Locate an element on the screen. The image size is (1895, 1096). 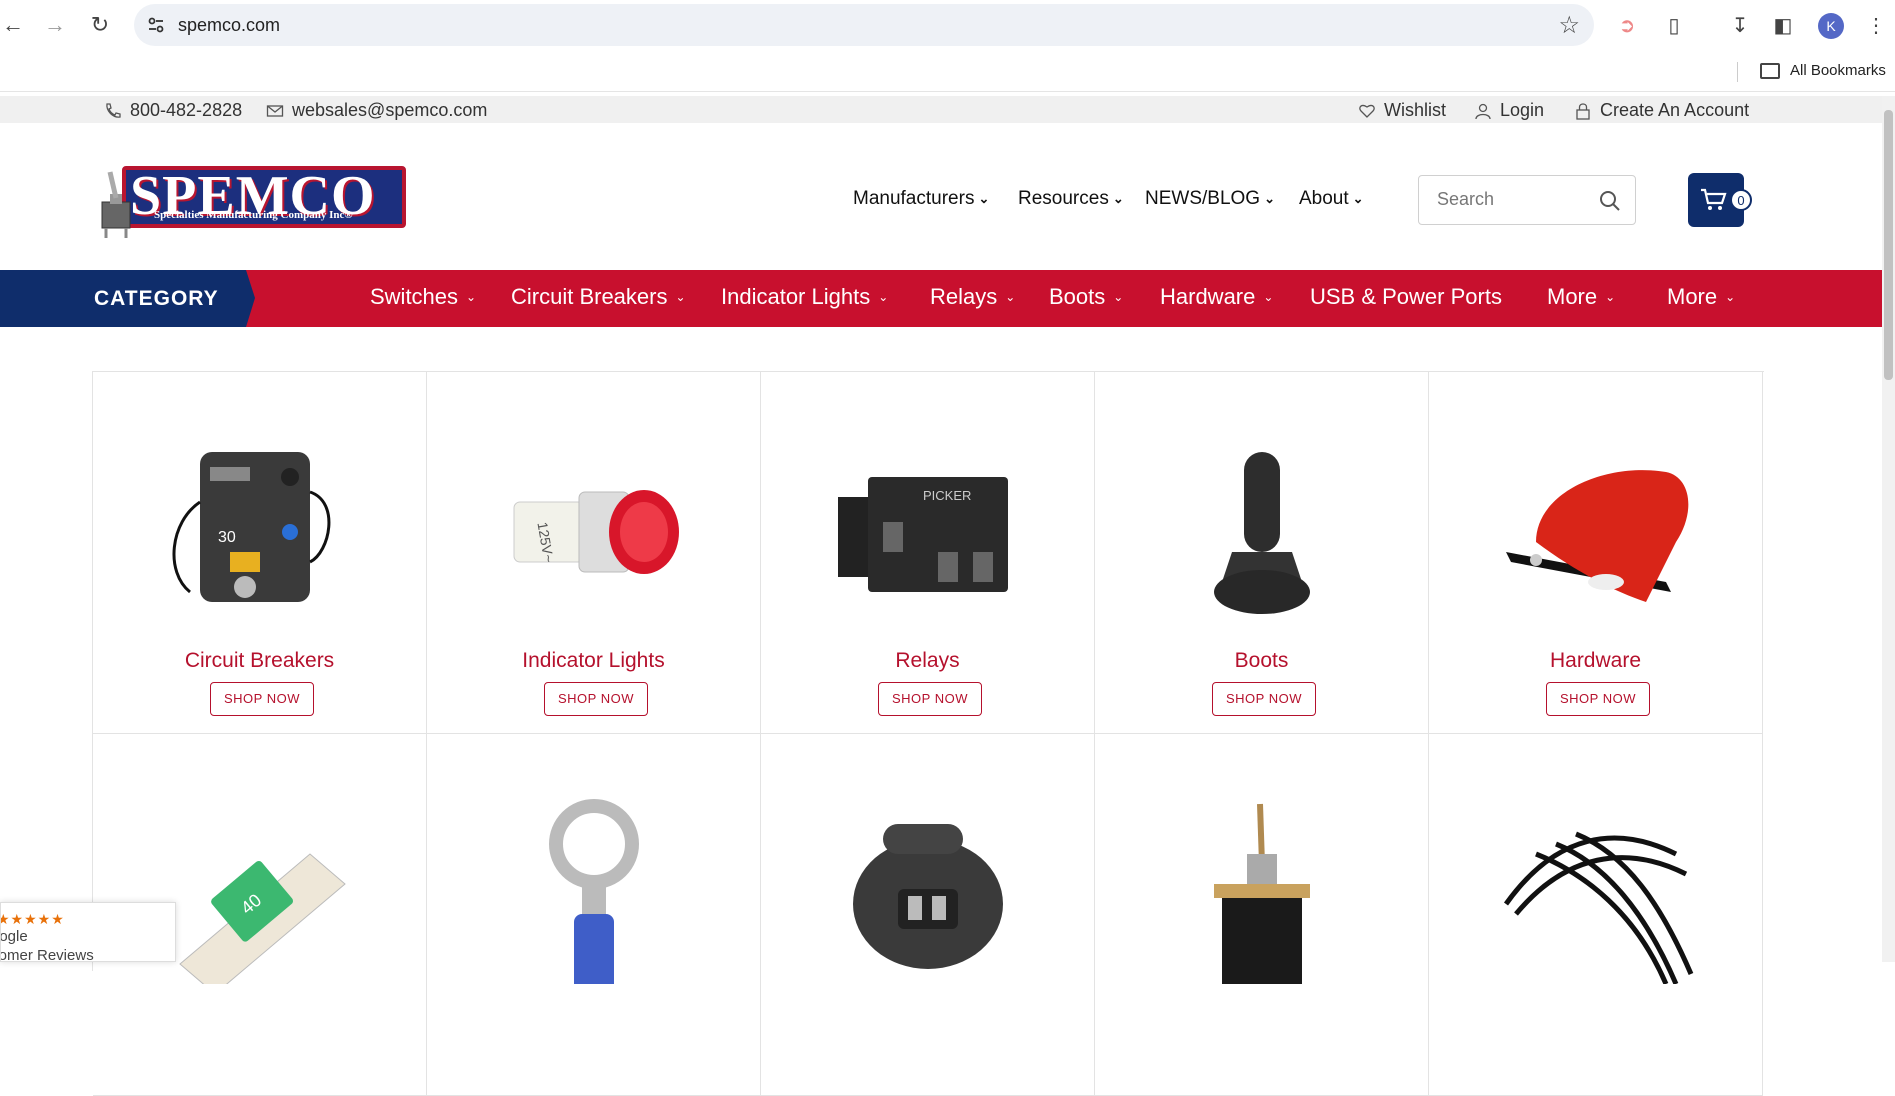
wishlist-link: Wishlist is located at coordinates (1402, 110).